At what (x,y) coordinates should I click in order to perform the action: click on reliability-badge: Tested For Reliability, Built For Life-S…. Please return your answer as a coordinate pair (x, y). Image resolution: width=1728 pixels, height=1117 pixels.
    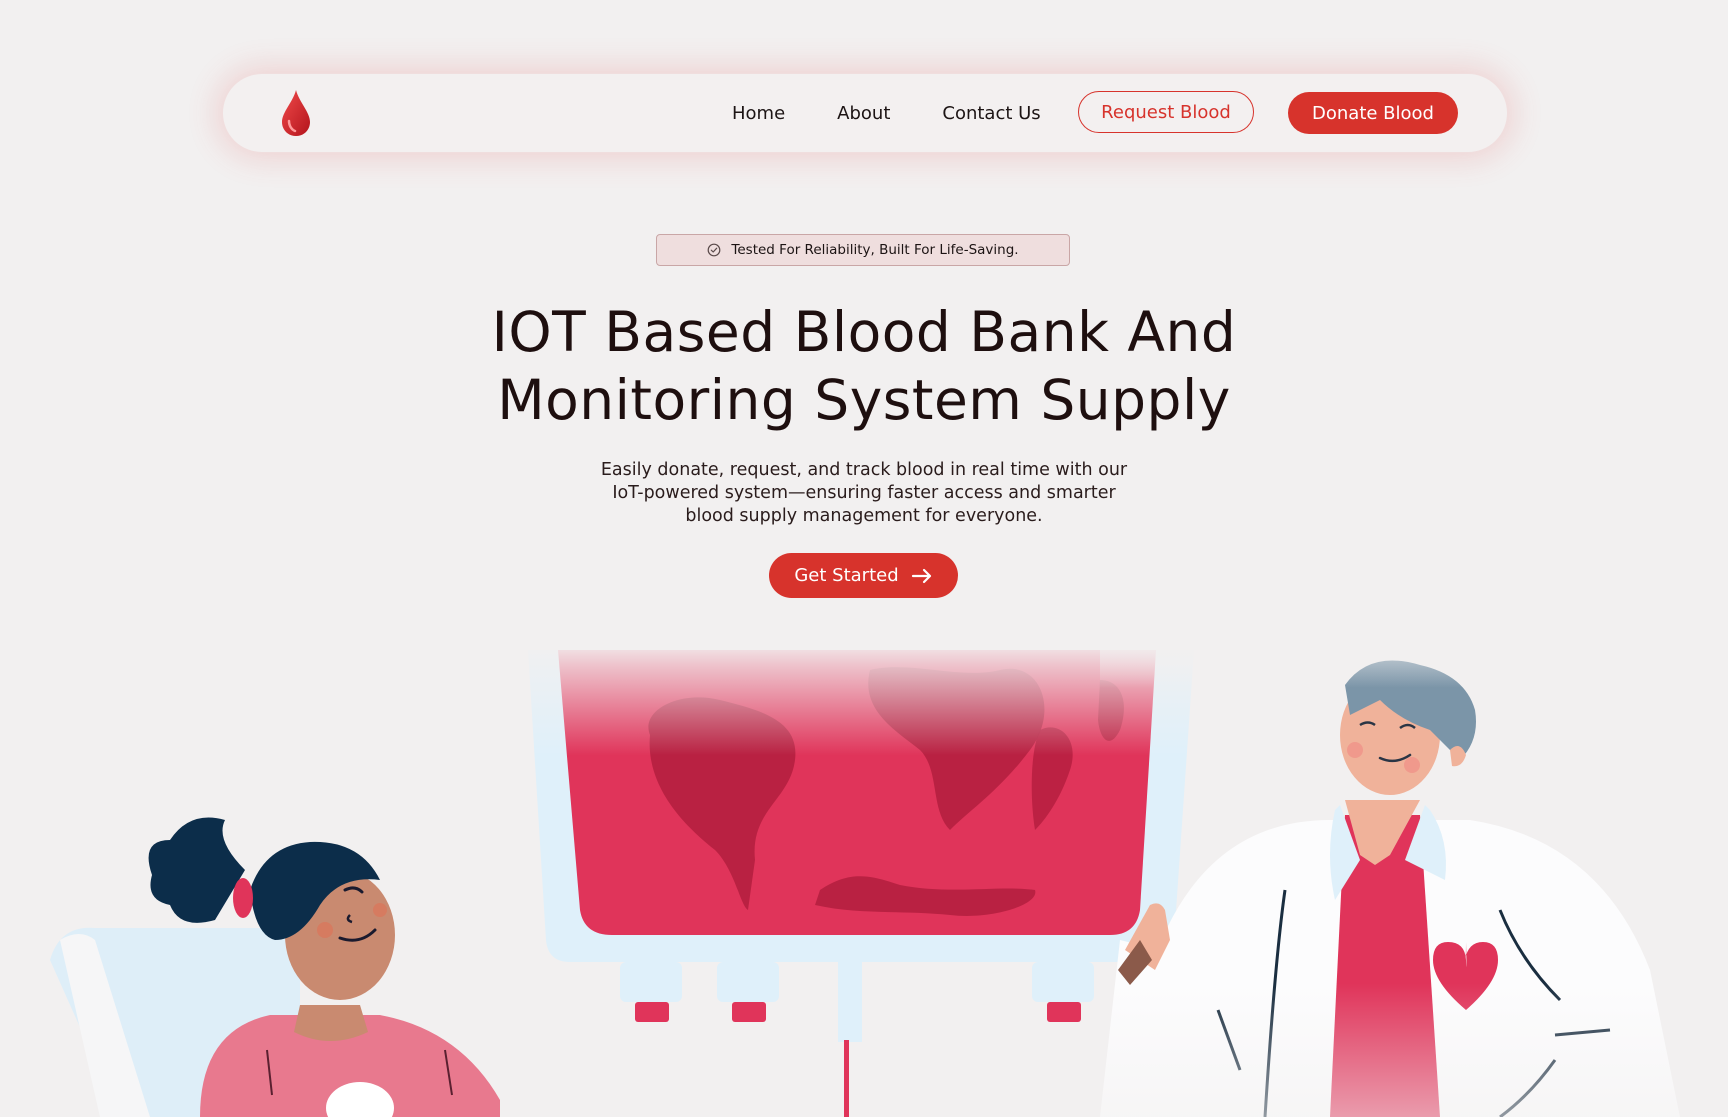
    Looking at the image, I should click on (863, 250).